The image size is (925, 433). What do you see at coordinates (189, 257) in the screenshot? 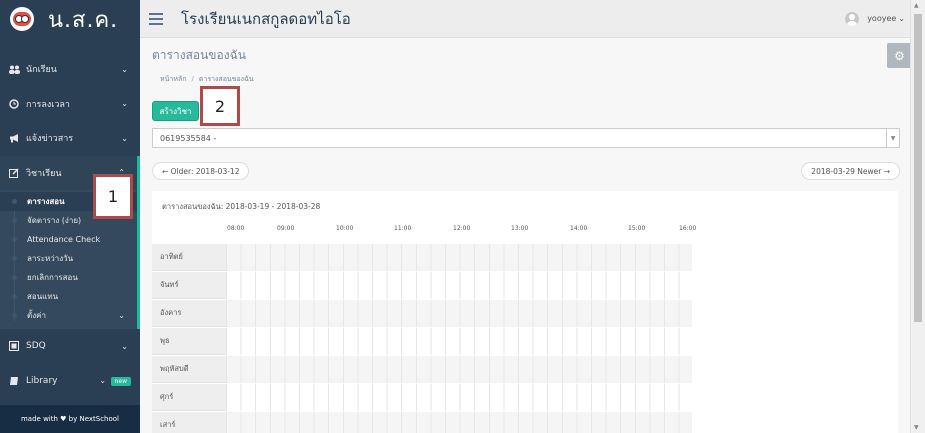
I see `day-label: อาทิตย์` at bounding box center [189, 257].